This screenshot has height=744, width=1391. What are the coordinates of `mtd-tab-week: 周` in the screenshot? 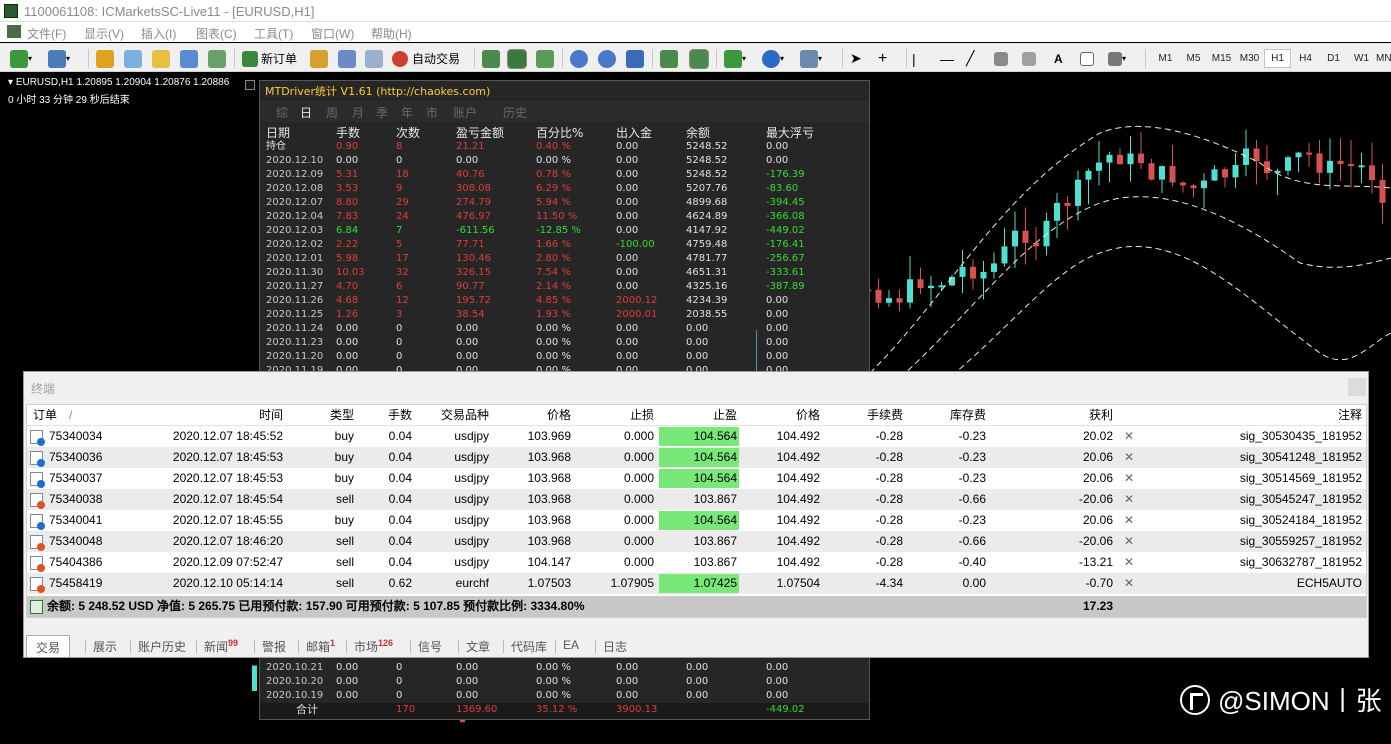 It's located at (332, 112).